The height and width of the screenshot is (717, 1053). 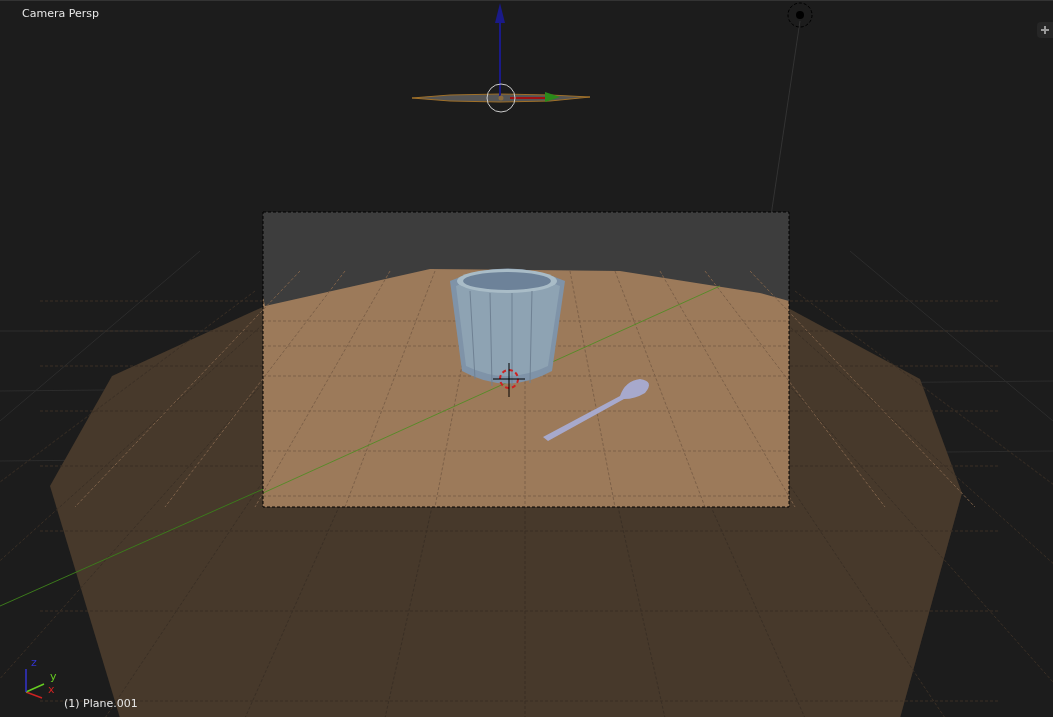 I want to click on axis-label: z, so click(x=34, y=662).